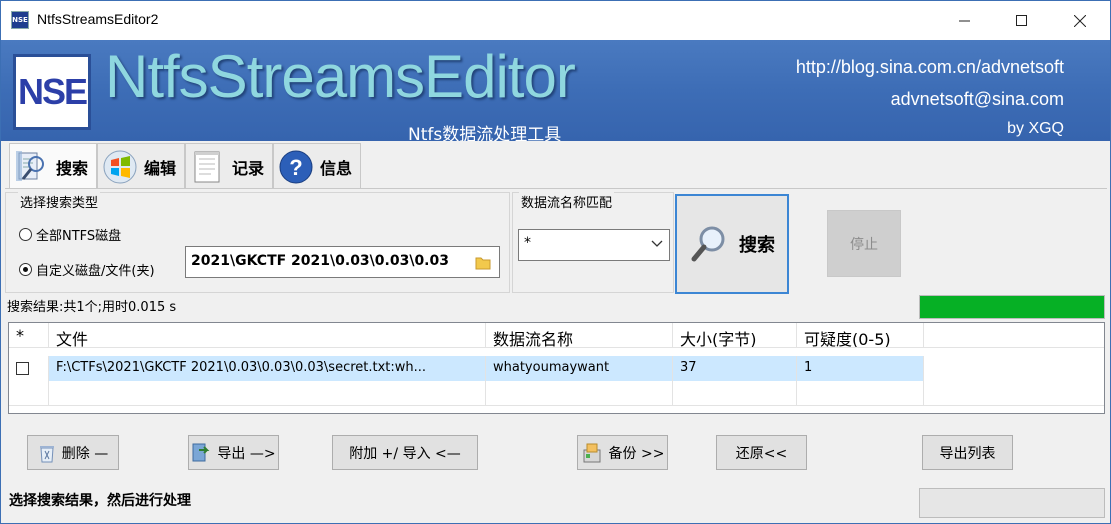 The height and width of the screenshot is (524, 1111). Describe the element at coordinates (579, 368) in the screenshot. I see `cell-stream: whatyoumaywant` at that location.